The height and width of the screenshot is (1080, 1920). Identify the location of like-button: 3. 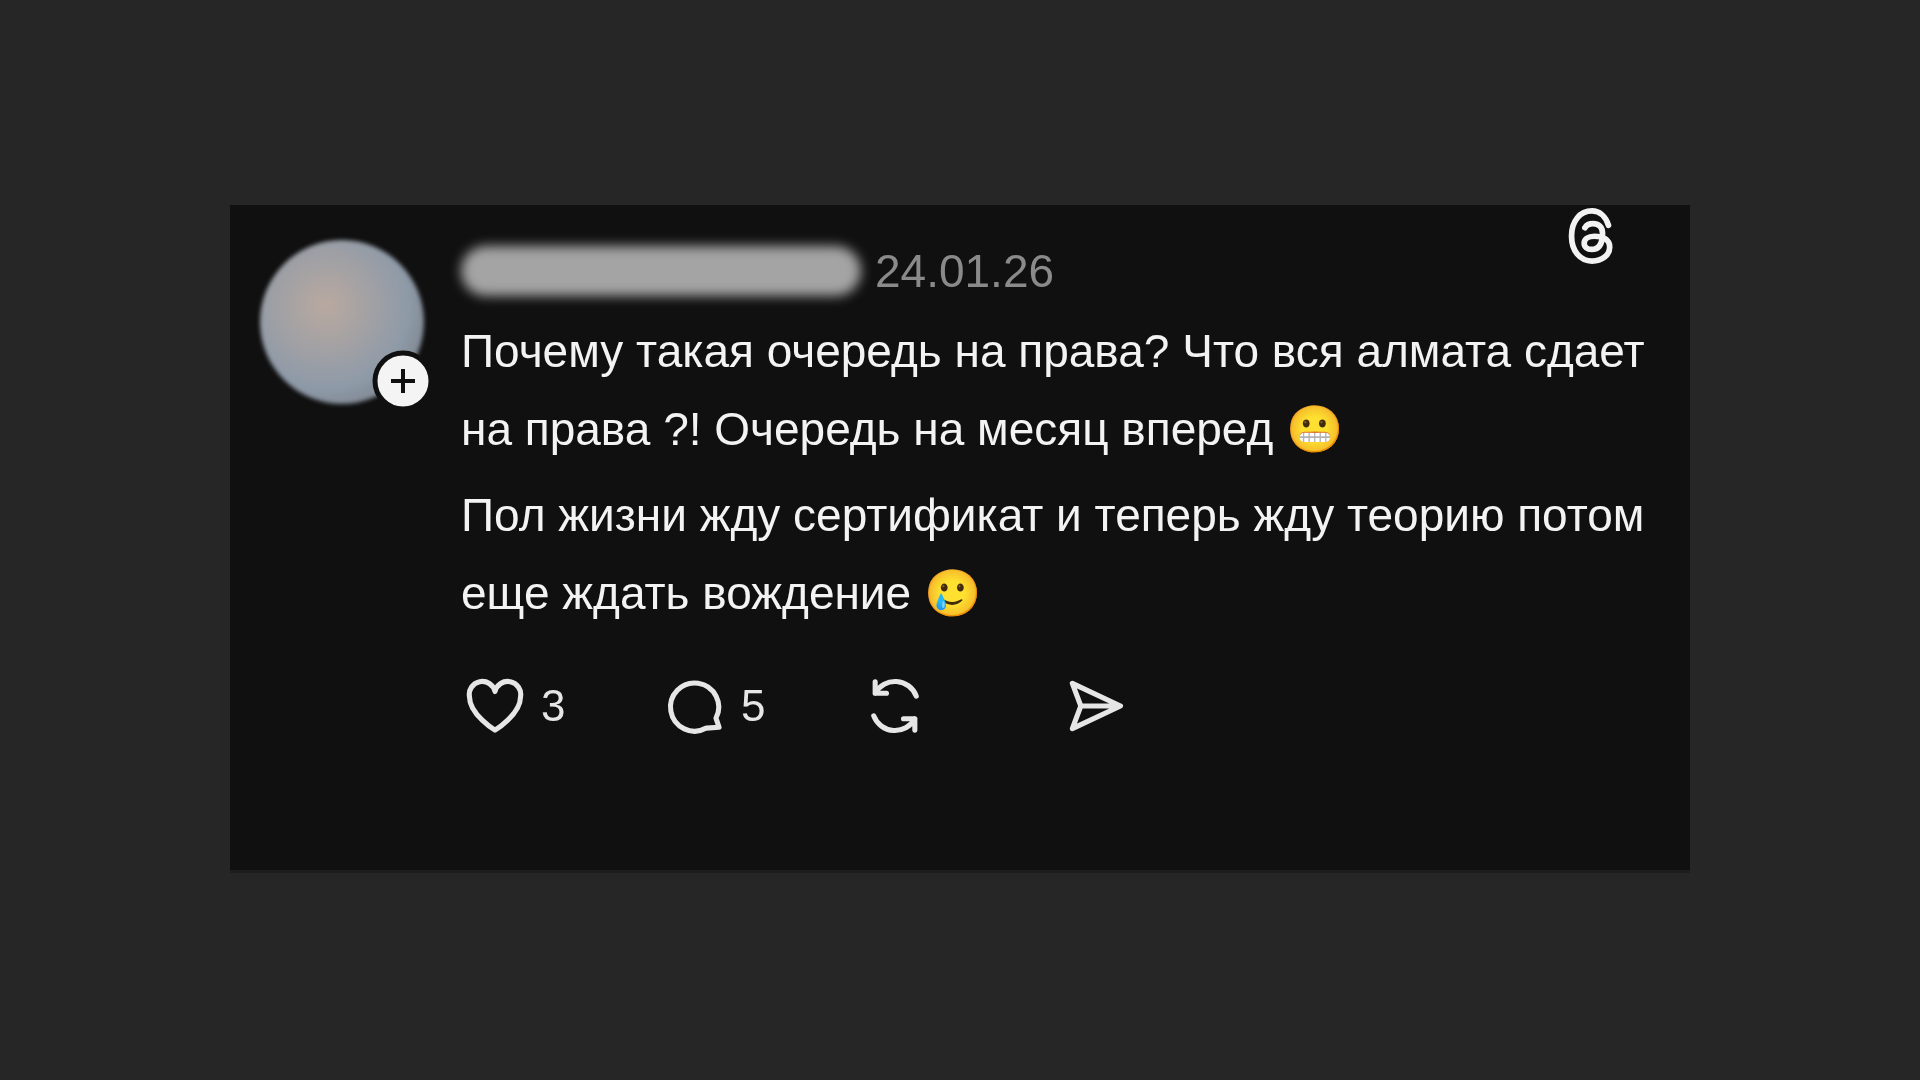
(561, 706).